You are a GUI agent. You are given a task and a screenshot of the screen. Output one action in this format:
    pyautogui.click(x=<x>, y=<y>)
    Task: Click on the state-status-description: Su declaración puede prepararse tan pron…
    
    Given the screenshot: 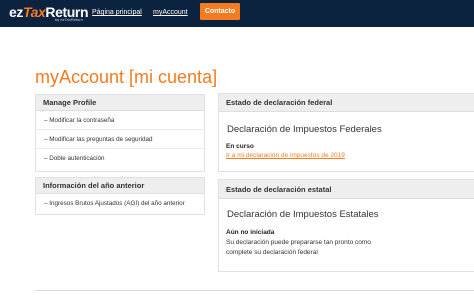 What is the action you would take?
    pyautogui.click(x=298, y=247)
    